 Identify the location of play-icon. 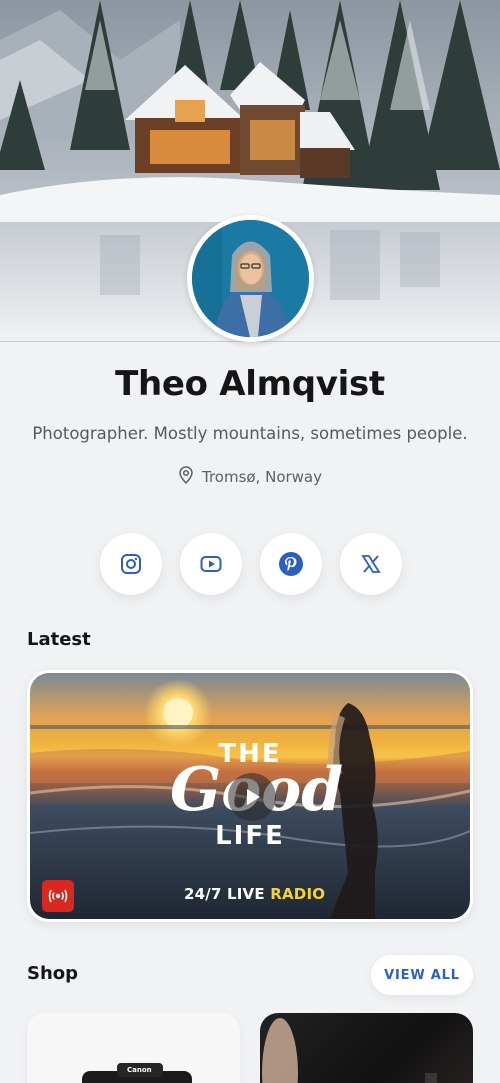
(253, 797).